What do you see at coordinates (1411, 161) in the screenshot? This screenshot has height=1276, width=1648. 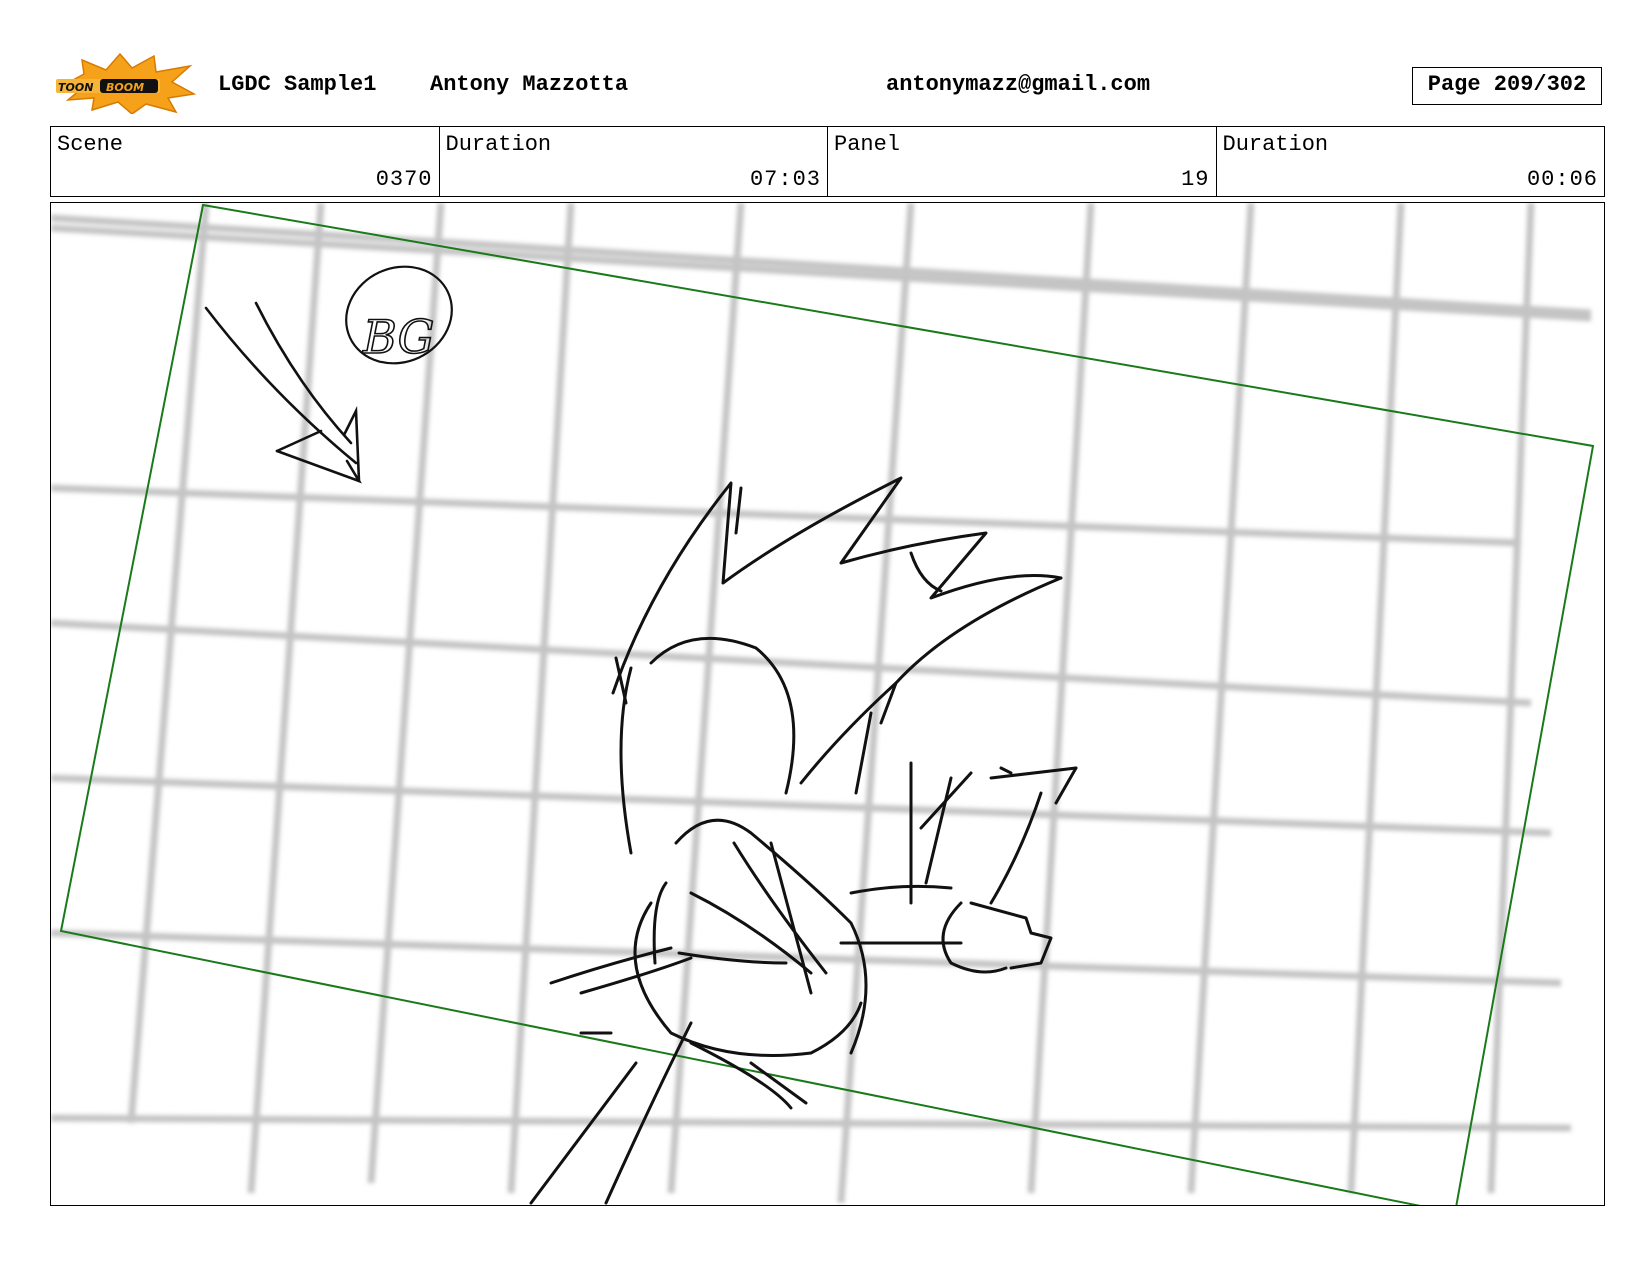 I see `panel-duration-cell: Duration 00:06` at bounding box center [1411, 161].